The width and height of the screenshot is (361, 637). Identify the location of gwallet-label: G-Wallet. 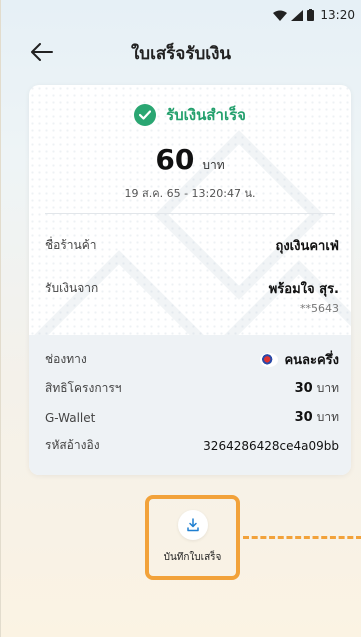
(70, 417).